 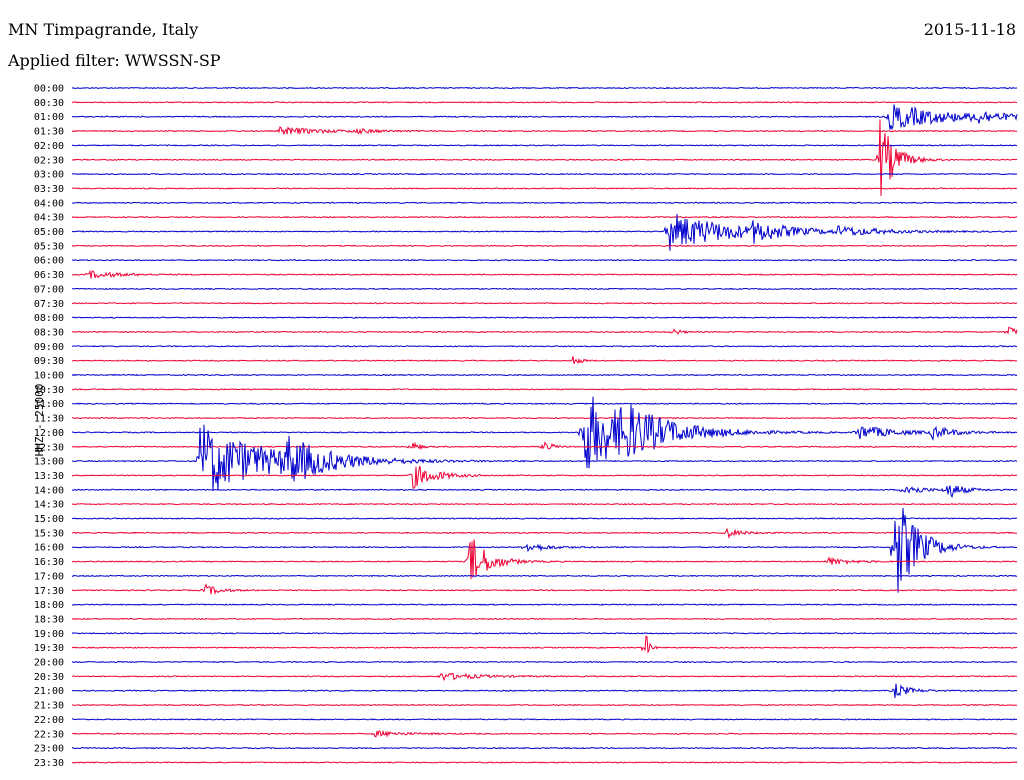 What do you see at coordinates (544, 633) in the screenshot?
I see `trace-row-1900` at bounding box center [544, 633].